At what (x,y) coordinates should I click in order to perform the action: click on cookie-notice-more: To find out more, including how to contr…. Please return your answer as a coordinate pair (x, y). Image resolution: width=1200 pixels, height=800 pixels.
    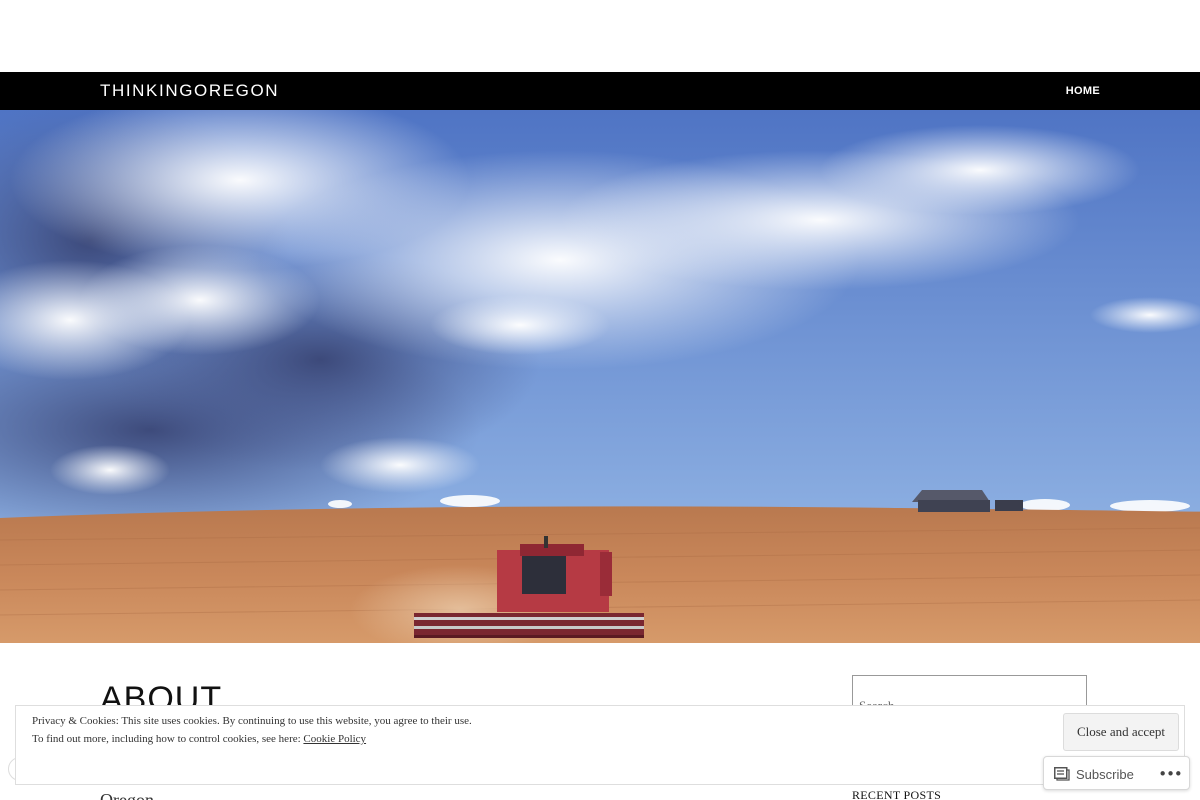
    Looking at the image, I should click on (199, 739).